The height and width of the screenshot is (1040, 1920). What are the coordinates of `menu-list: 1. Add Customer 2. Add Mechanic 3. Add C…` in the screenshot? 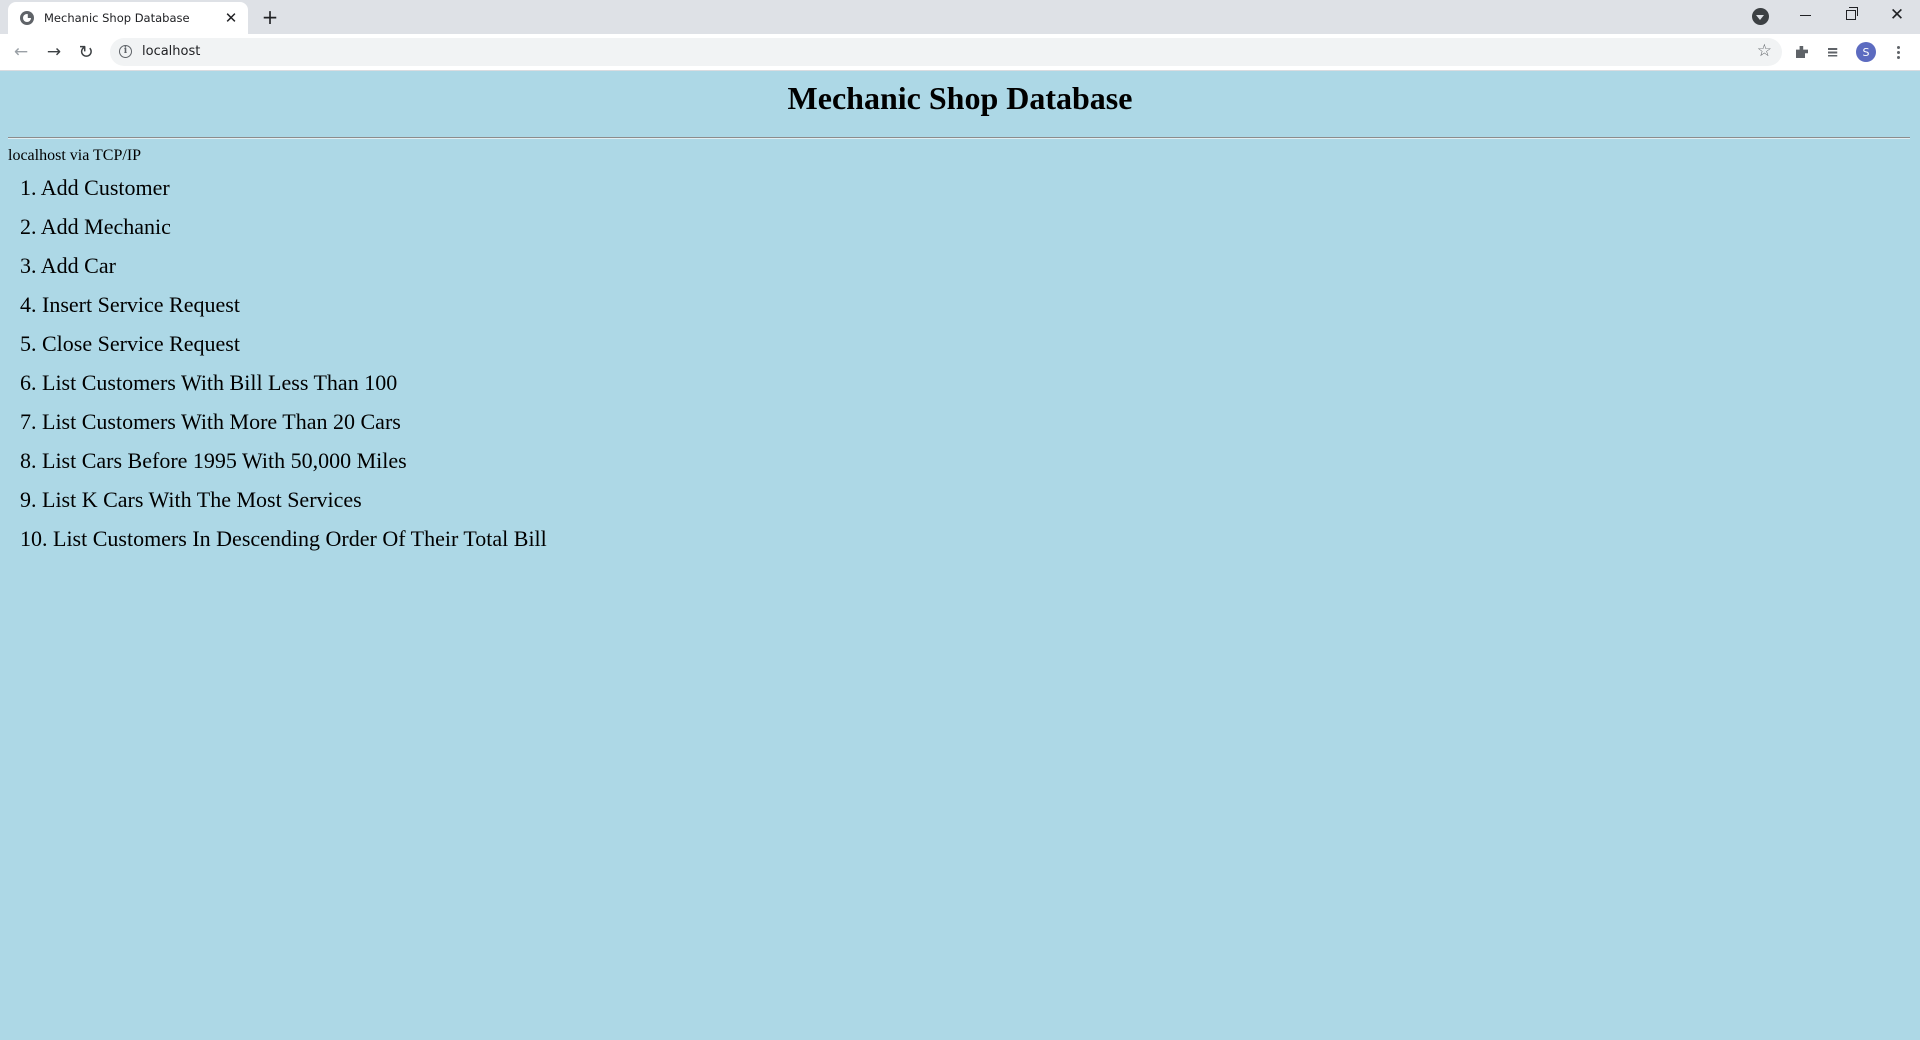 It's located at (283, 370).